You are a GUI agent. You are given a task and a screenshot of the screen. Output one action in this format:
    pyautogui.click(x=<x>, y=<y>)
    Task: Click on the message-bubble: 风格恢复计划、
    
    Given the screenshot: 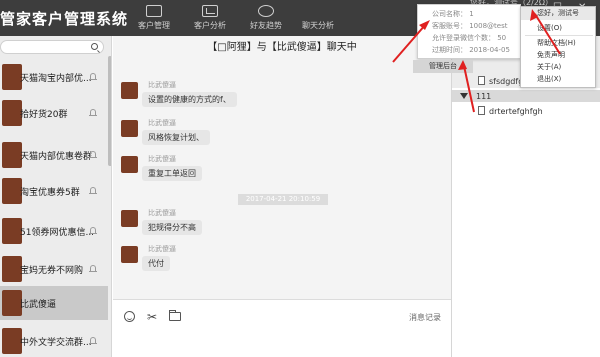 What is the action you would take?
    pyautogui.click(x=176, y=137)
    